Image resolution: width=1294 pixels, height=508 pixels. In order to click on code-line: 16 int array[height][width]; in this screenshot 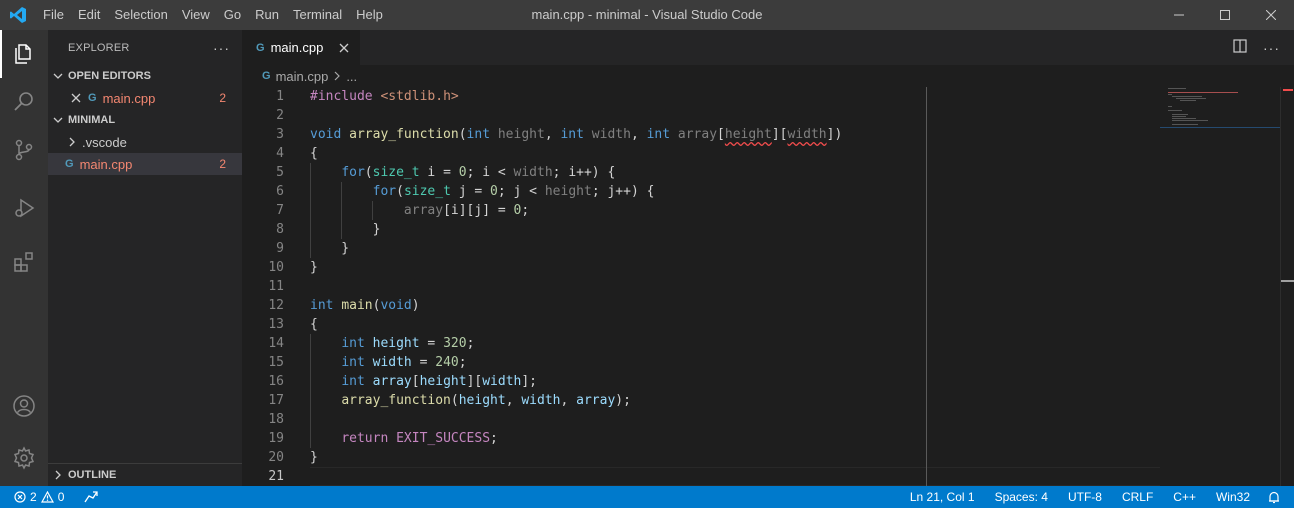, I will do `click(403, 381)`.